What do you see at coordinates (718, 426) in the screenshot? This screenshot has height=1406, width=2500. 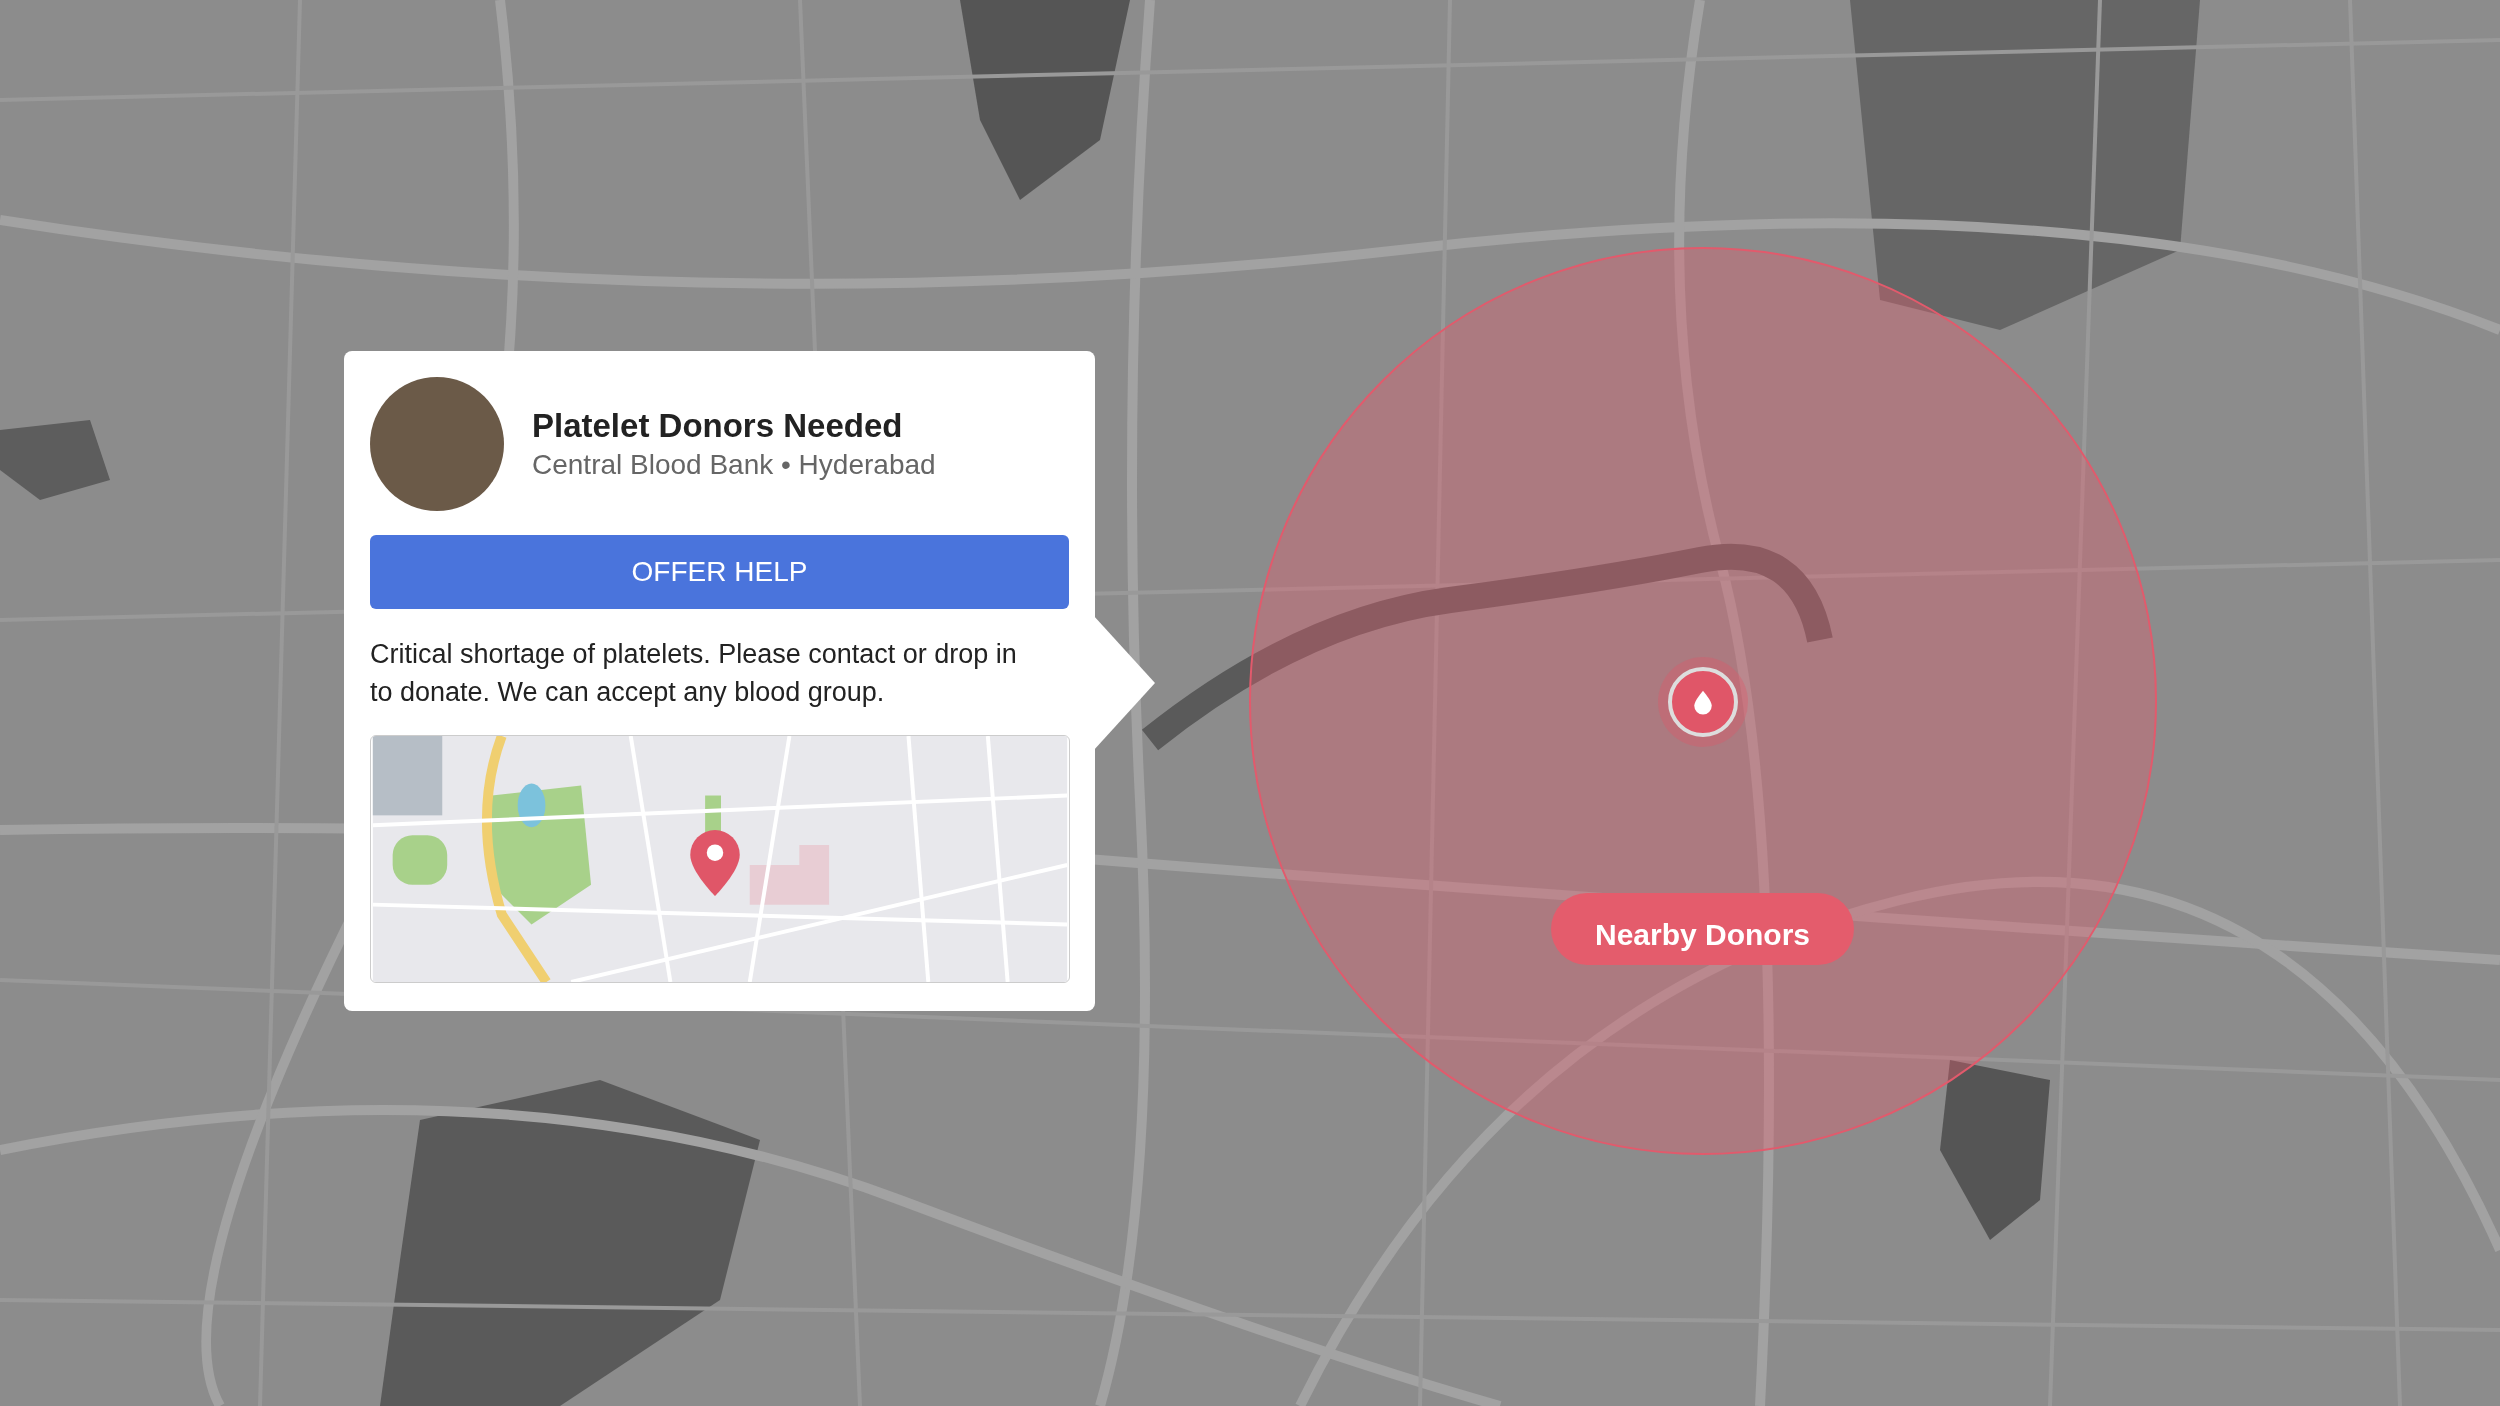 I see `request-title: Platelet Donors Needed` at bounding box center [718, 426].